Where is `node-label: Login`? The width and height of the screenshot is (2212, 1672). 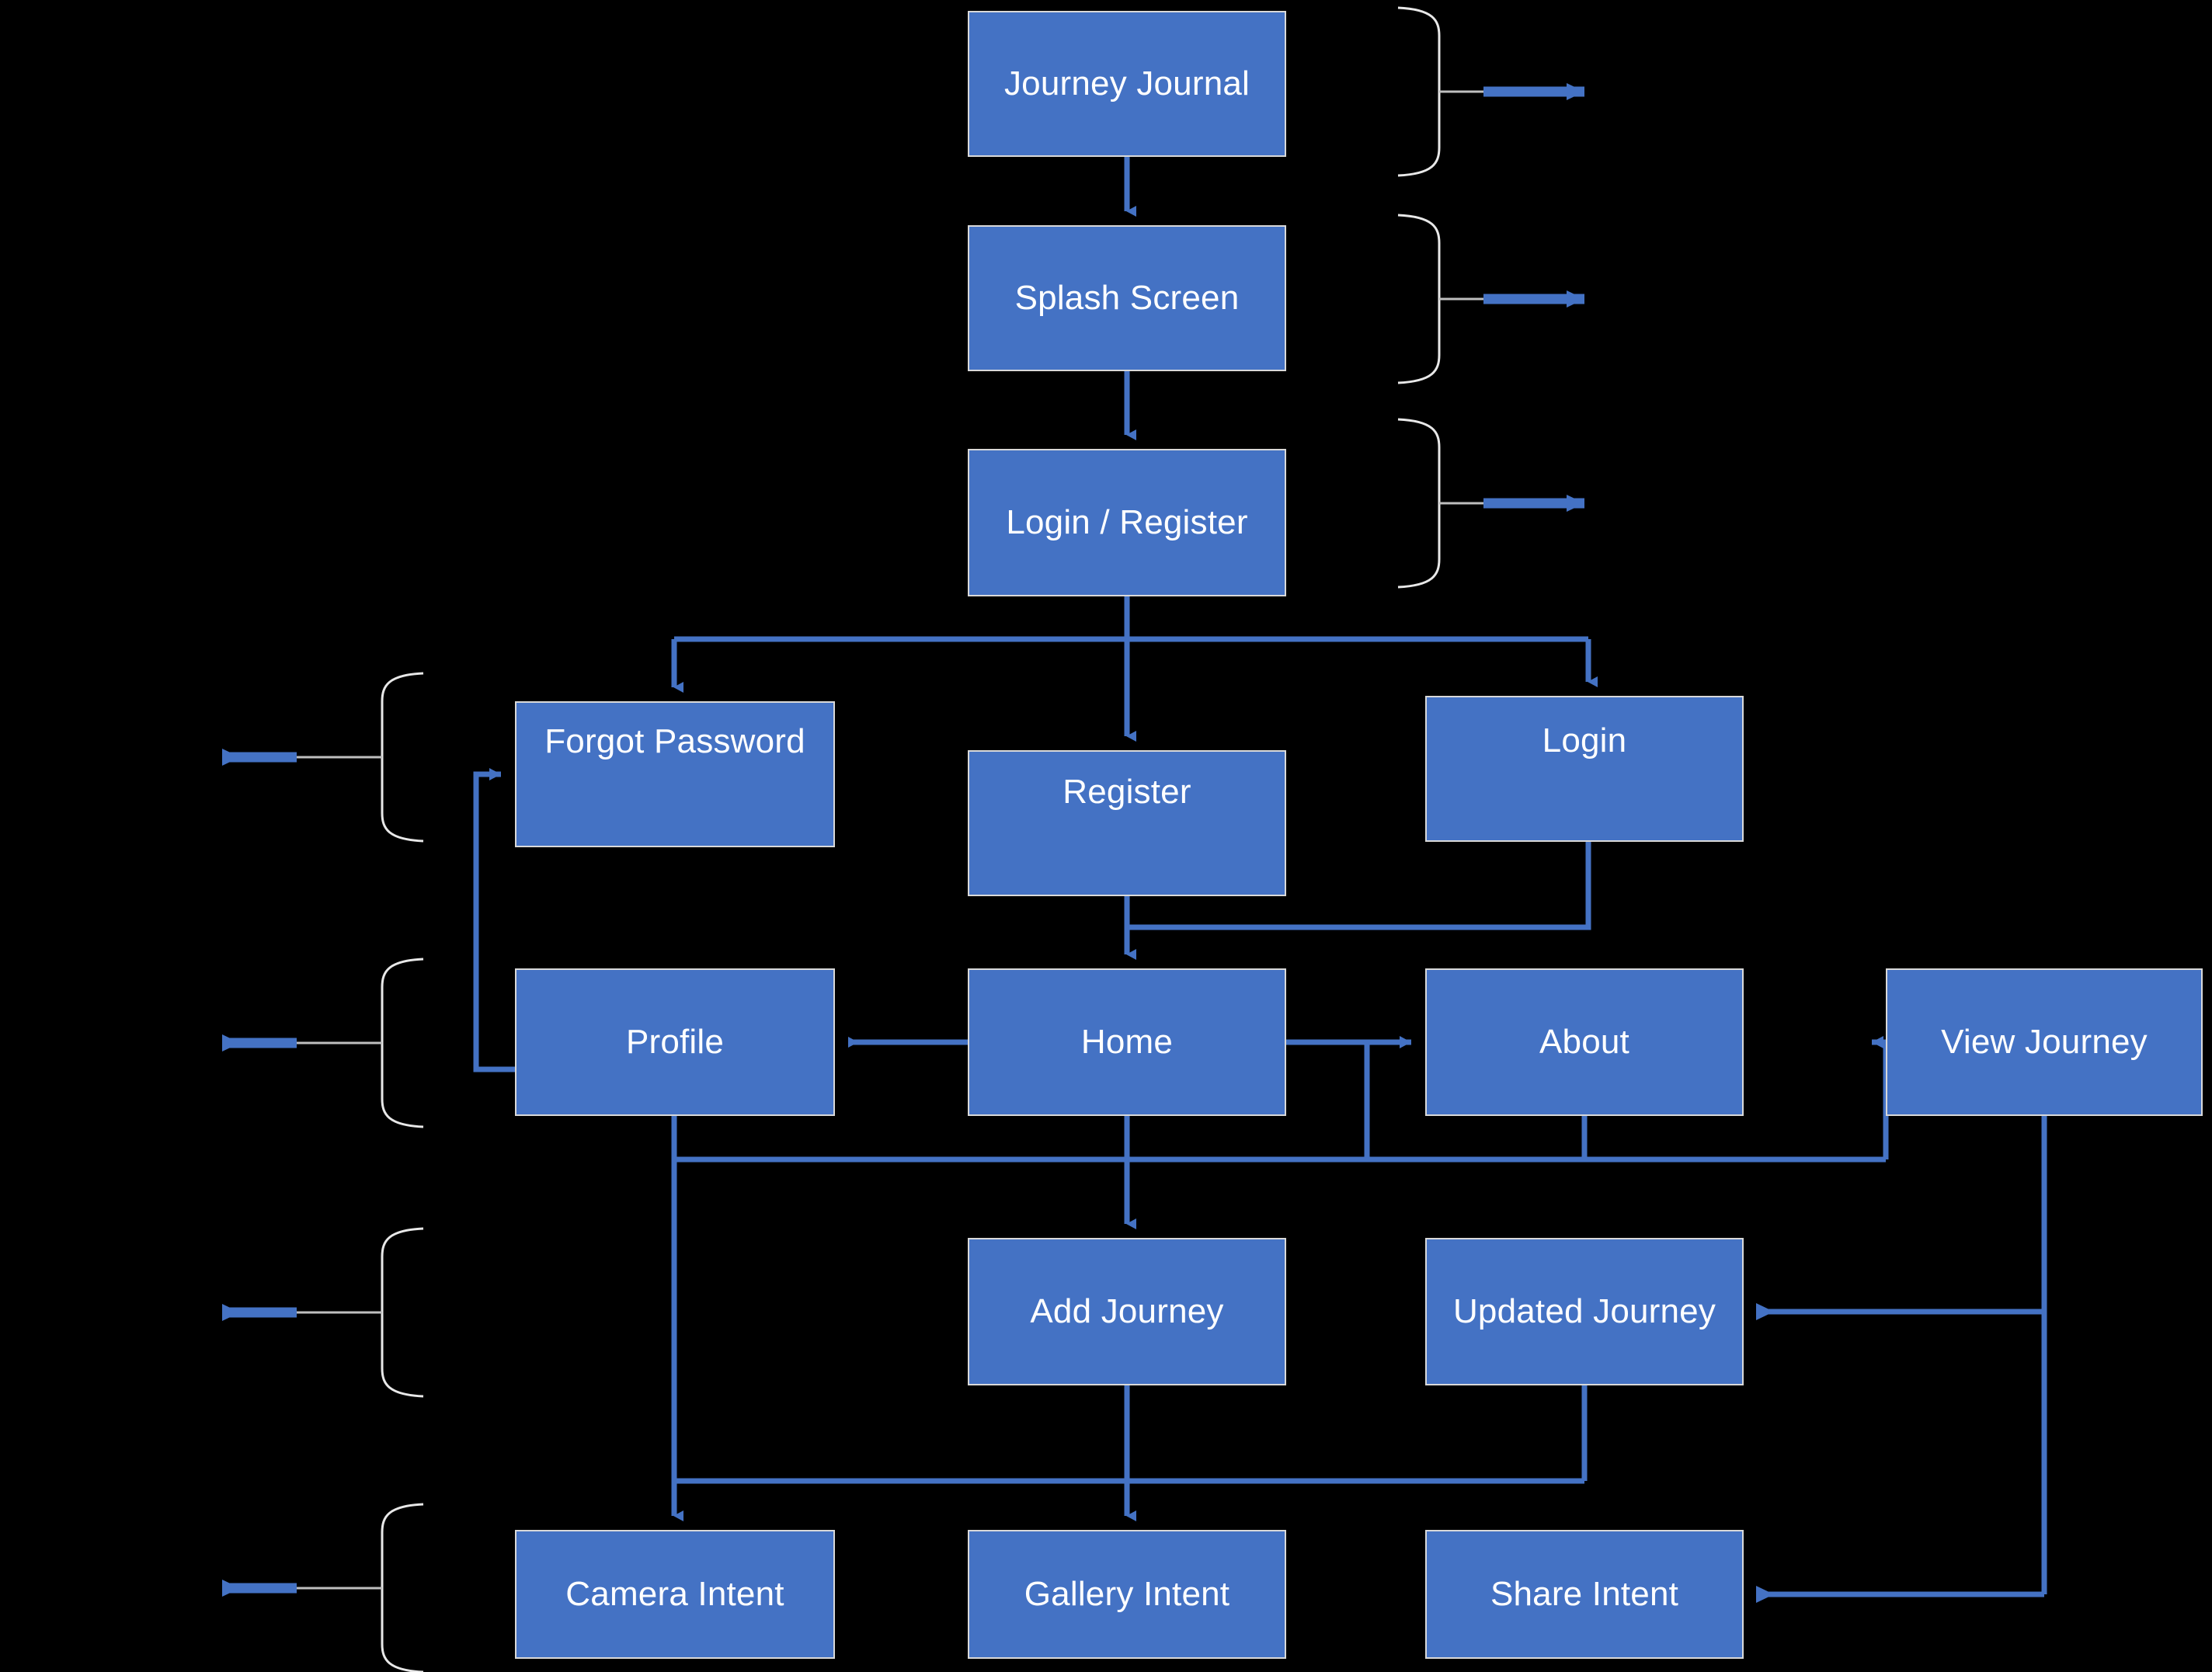
node-label: Login is located at coordinates (1584, 740).